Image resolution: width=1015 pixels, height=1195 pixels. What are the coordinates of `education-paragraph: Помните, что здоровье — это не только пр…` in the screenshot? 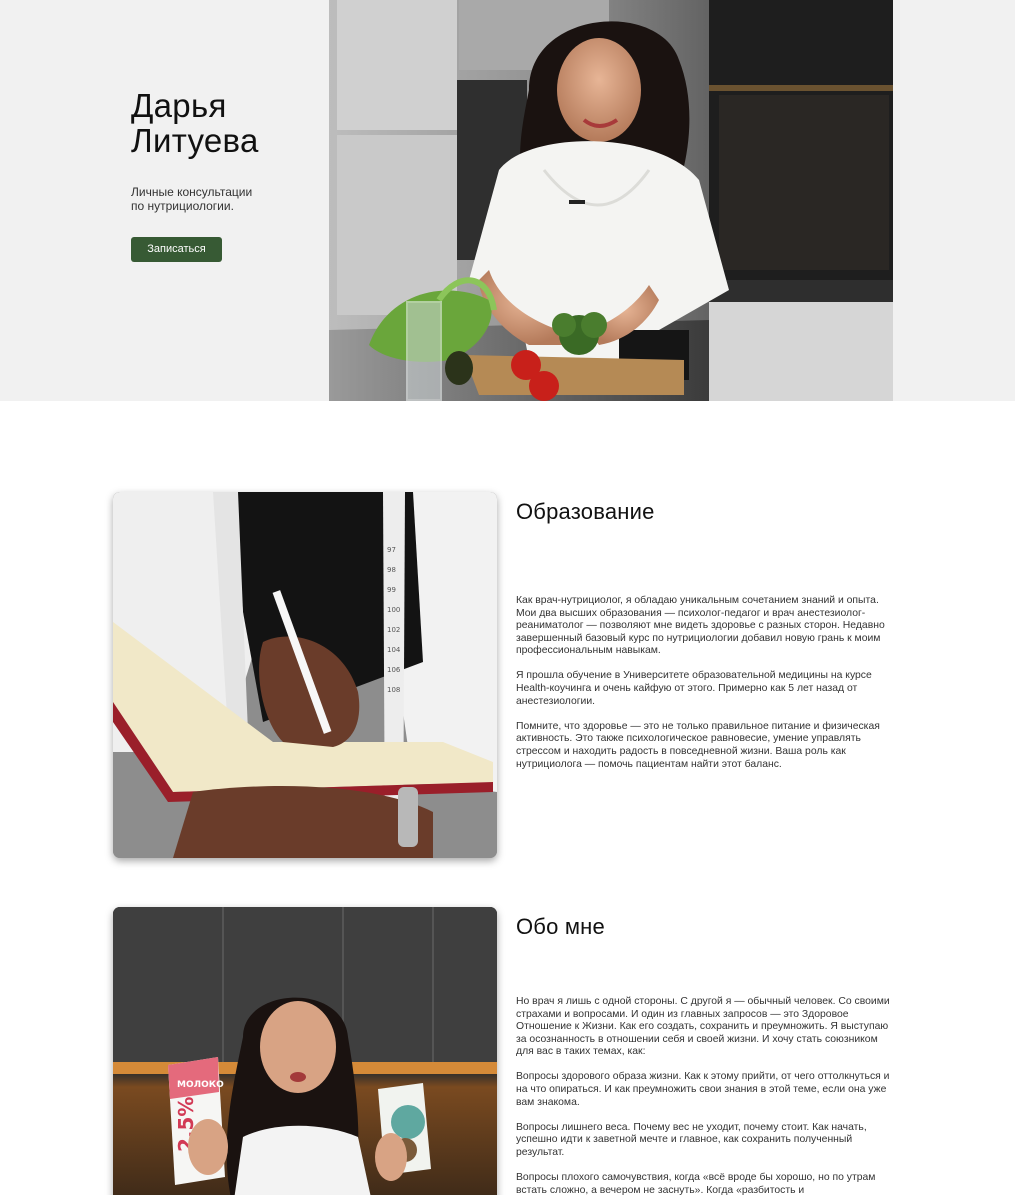 It's located at (698, 745).